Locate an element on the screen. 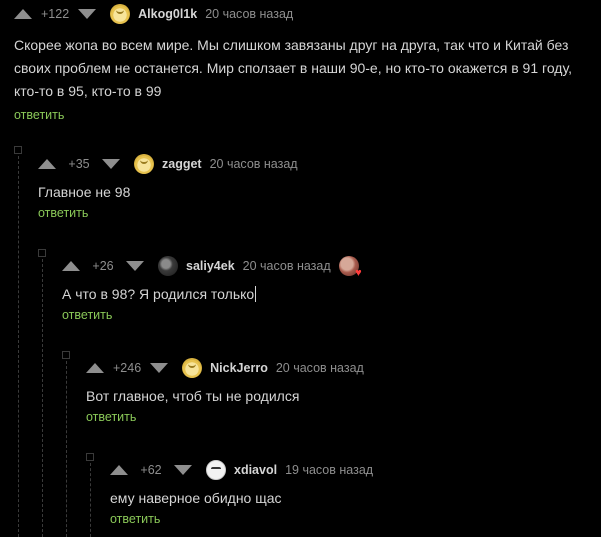 This screenshot has width=601, height=537. comment-author: xdiavol is located at coordinates (255, 470).